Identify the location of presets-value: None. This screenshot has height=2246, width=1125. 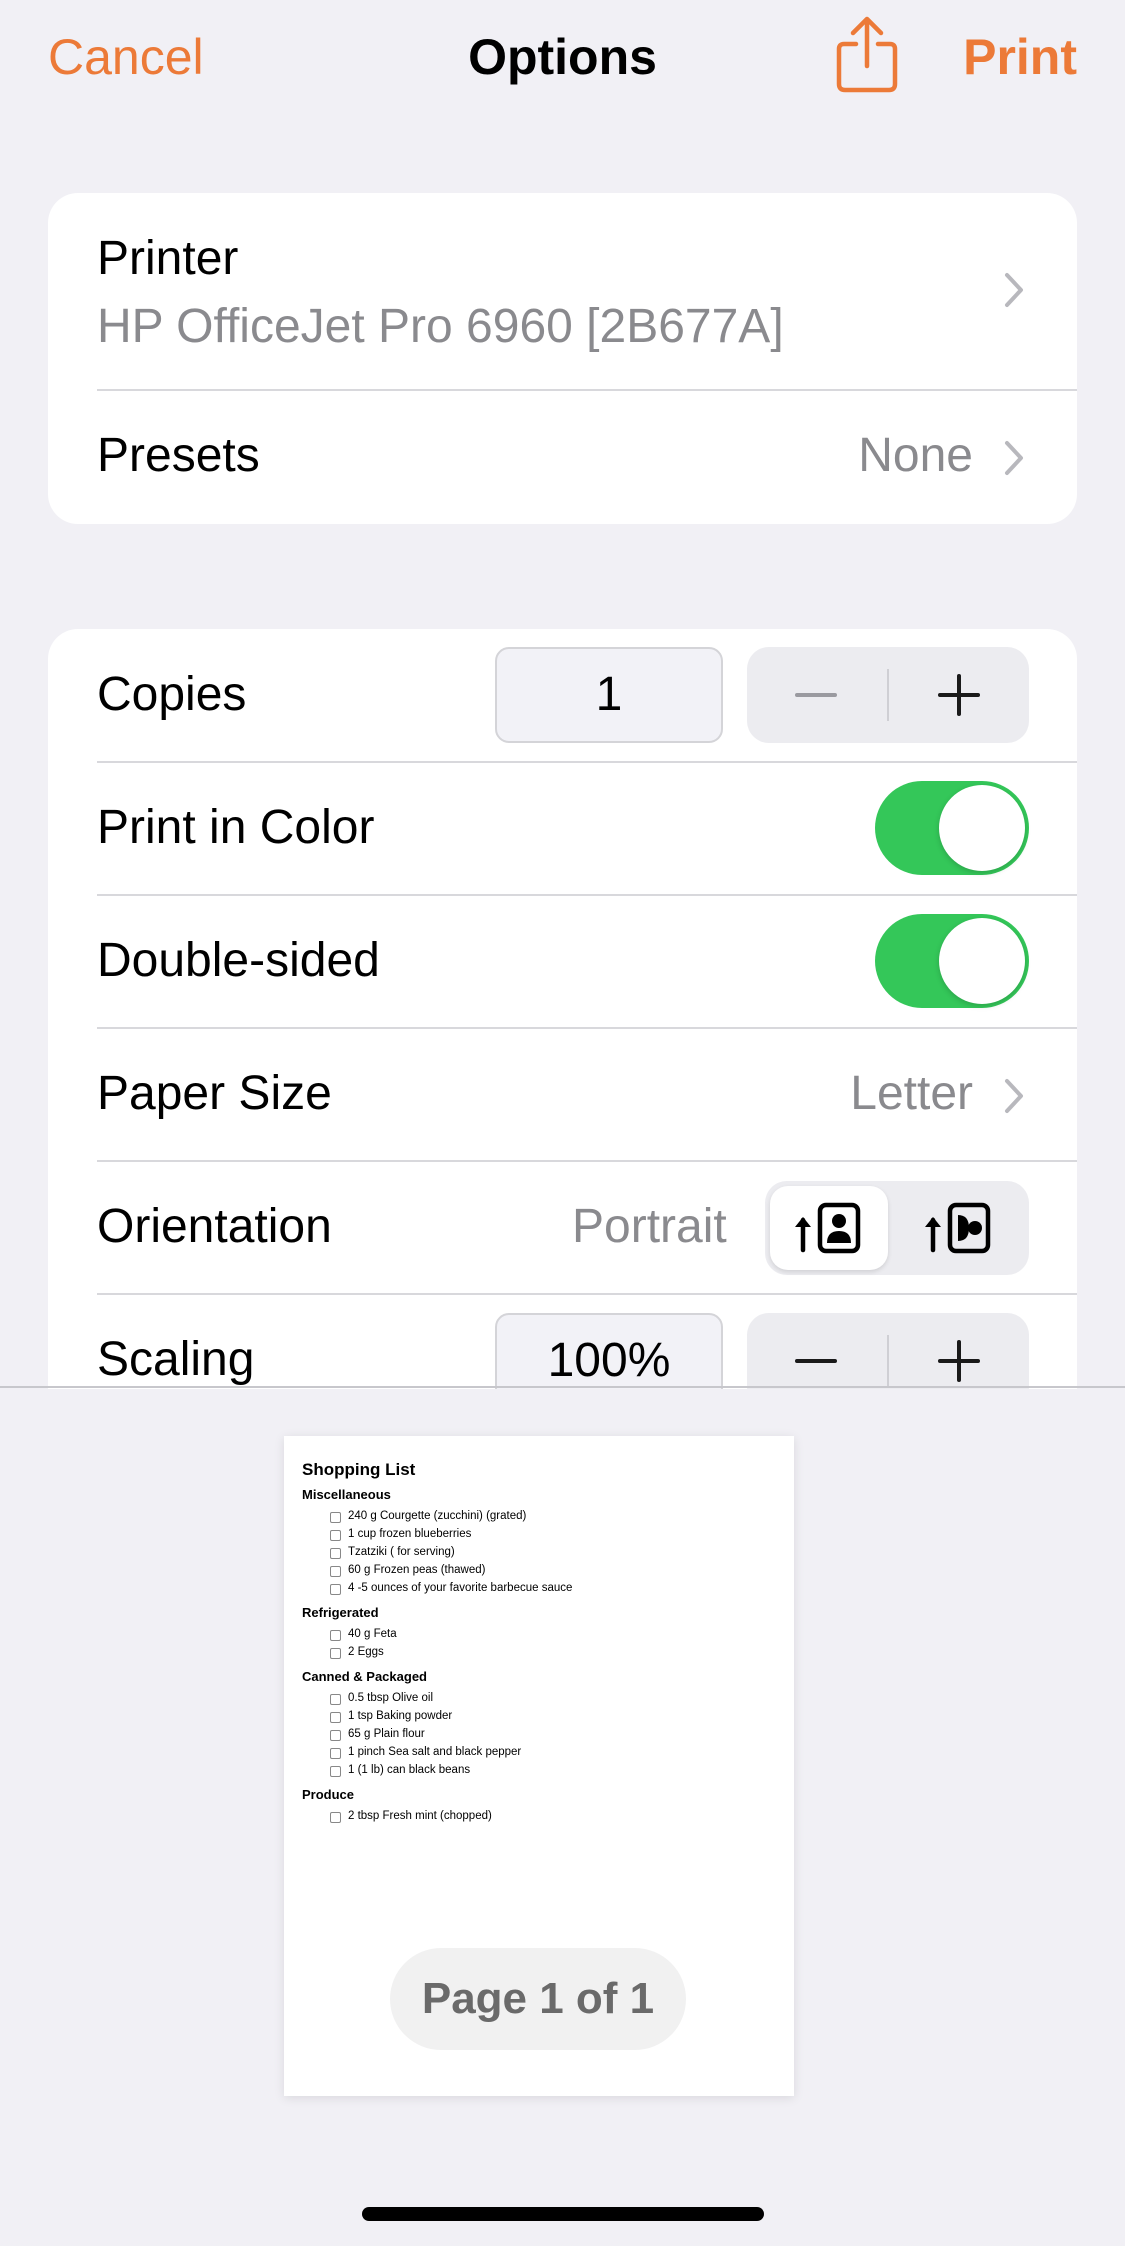
(915, 455).